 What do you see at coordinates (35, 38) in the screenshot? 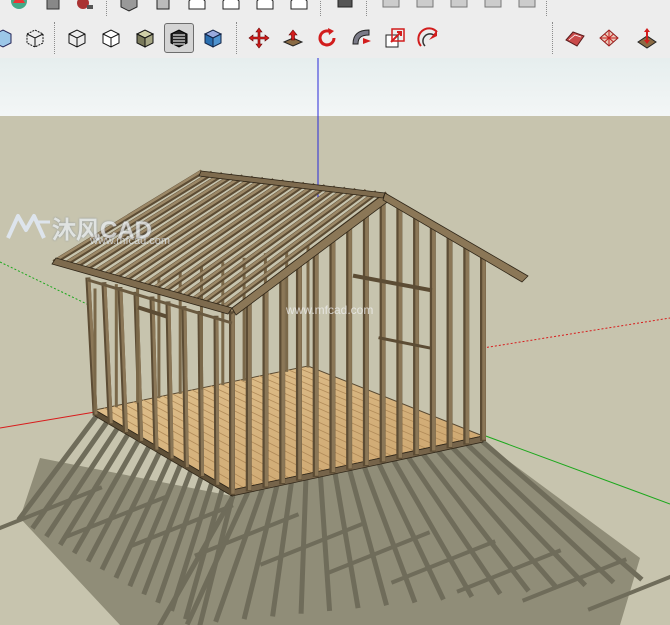
I see `wireframe-back-edges-icon` at bounding box center [35, 38].